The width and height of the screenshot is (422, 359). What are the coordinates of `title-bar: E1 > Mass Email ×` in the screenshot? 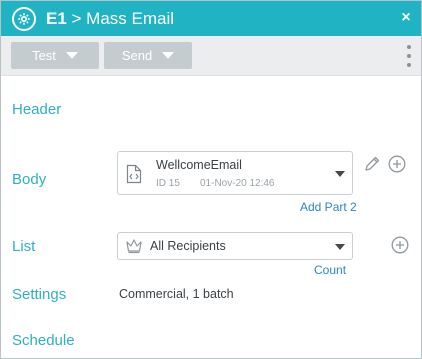 It's located at (211, 18).